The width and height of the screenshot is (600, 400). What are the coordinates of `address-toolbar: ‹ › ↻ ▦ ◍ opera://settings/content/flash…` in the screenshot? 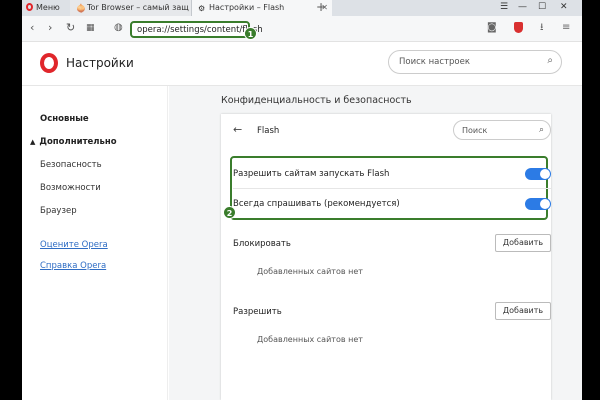 It's located at (302, 29).